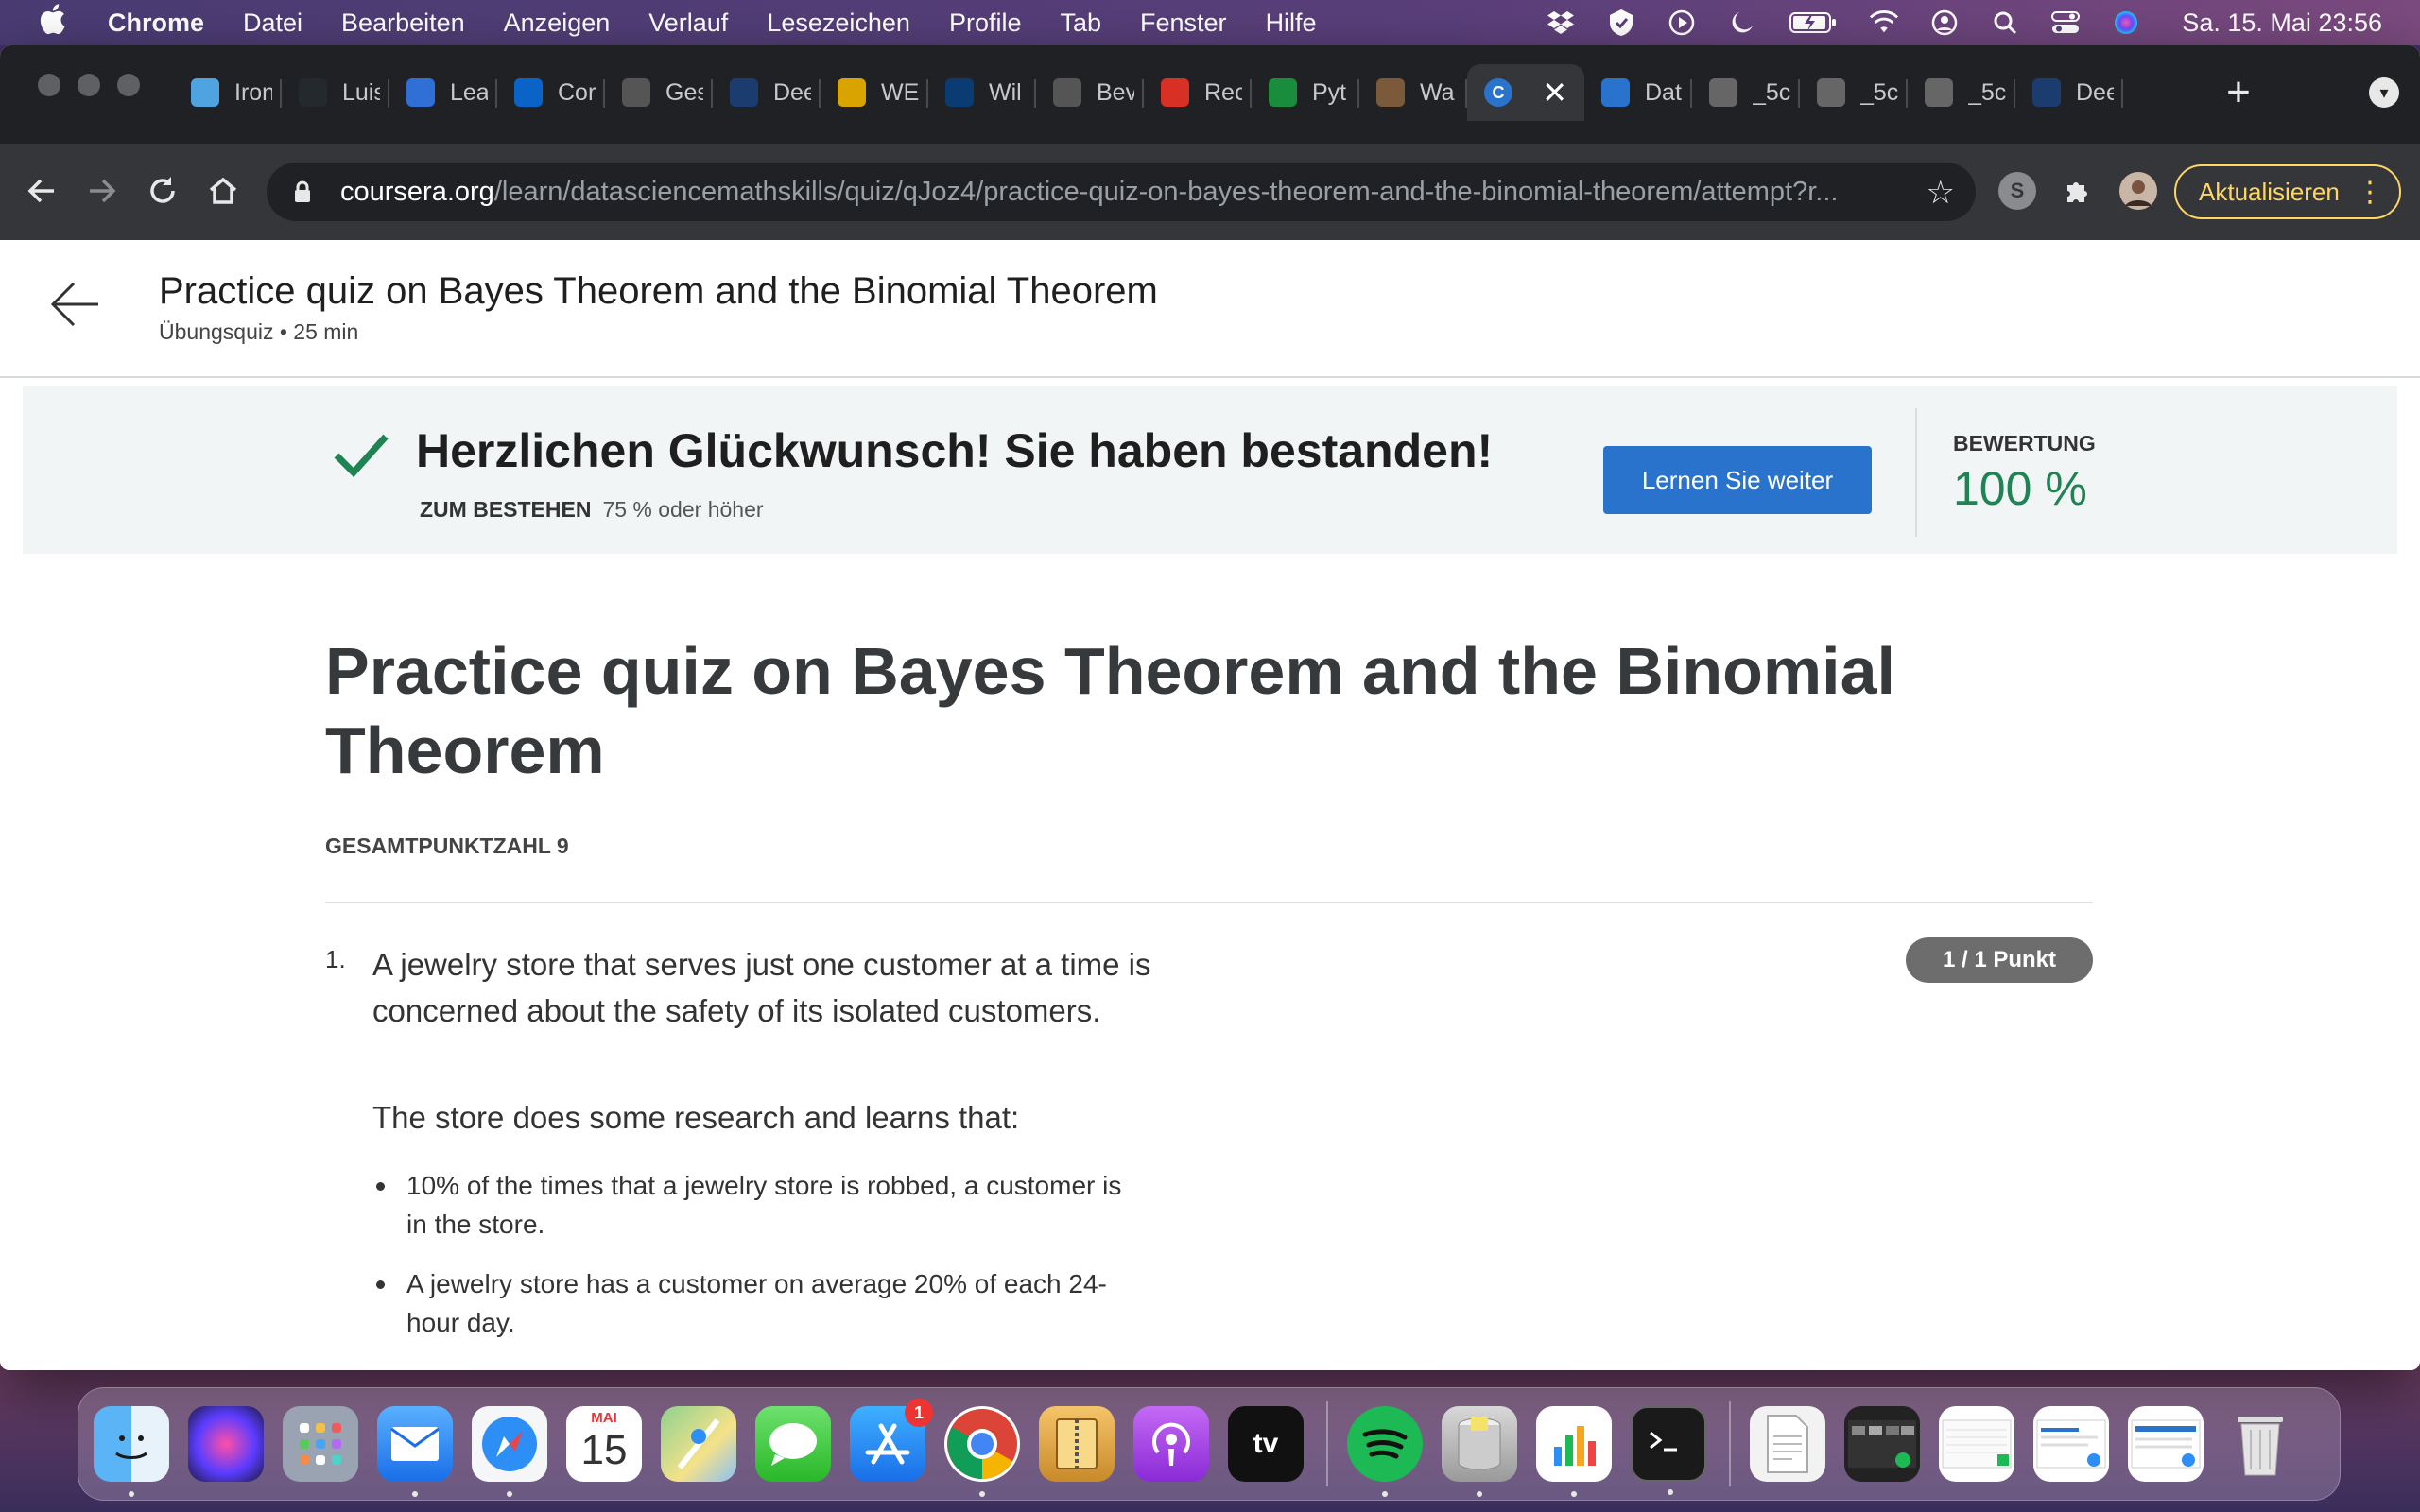  I want to click on more-menu-icon: ⋮, so click(2370, 192).